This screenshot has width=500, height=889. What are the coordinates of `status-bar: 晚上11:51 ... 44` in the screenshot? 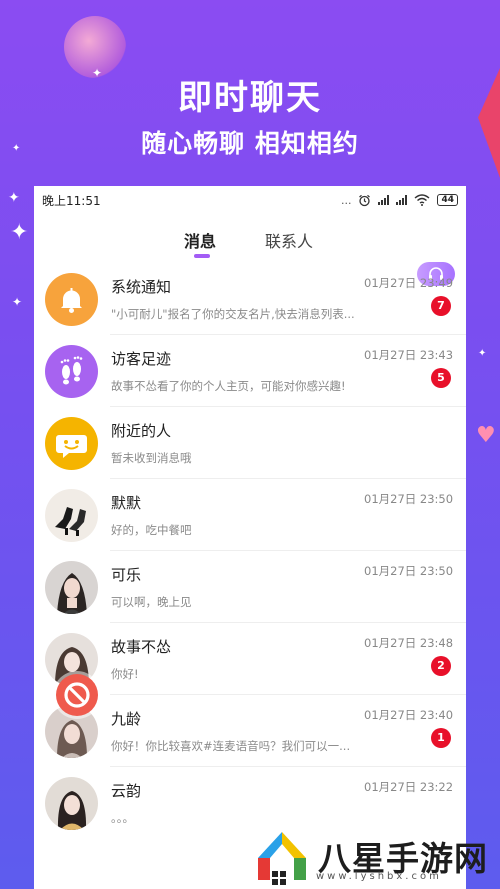 It's located at (250, 200).